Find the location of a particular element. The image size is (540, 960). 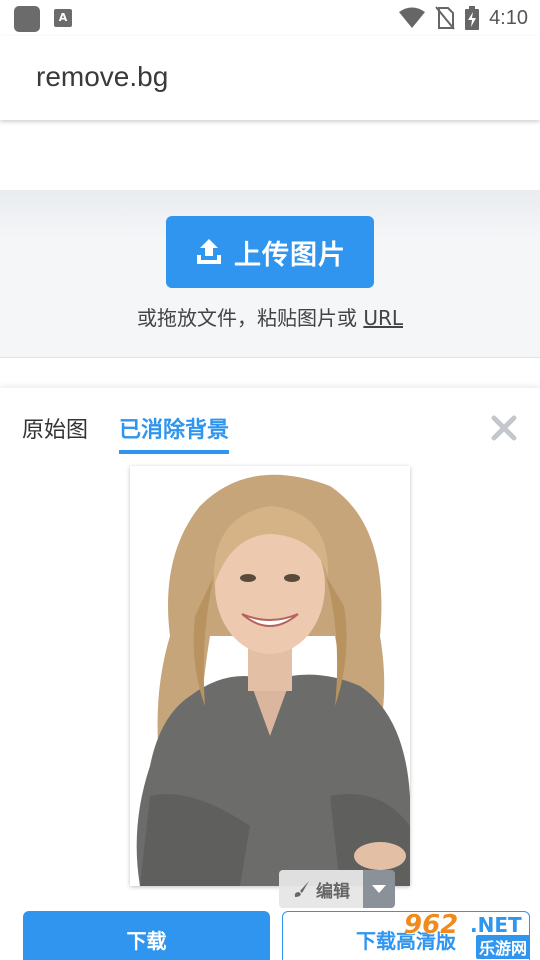

app-bar: remove.bg is located at coordinates (270, 78).